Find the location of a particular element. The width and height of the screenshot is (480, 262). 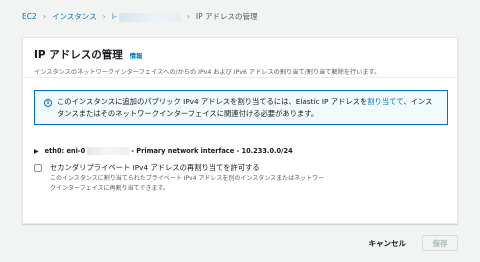

info-circle-icon: i is located at coordinates (48, 103).